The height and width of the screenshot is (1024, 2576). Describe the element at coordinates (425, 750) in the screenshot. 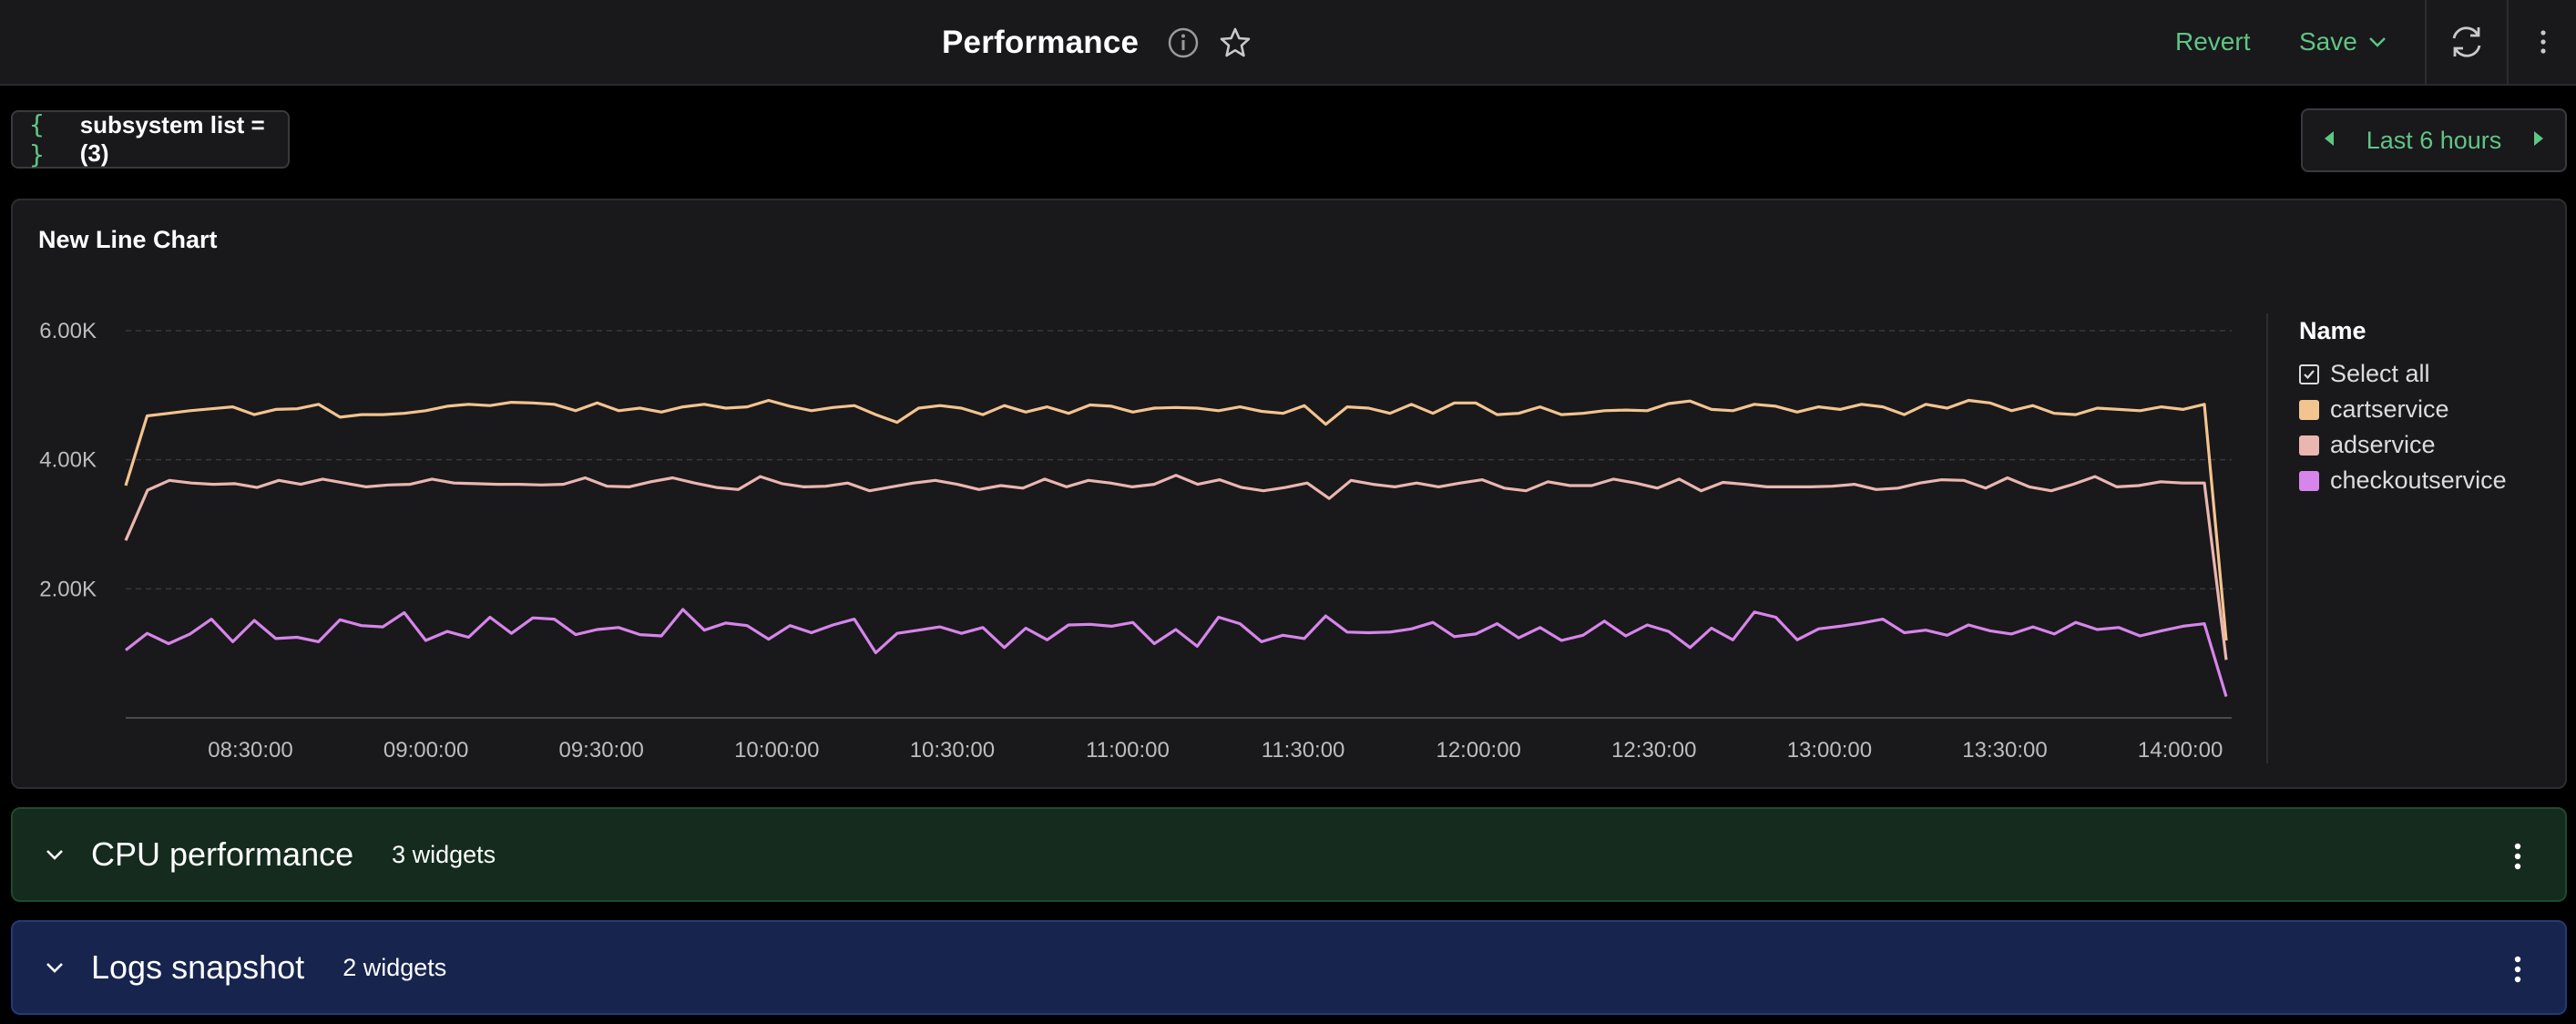

I see `x-tick-label: 09:00:00` at that location.